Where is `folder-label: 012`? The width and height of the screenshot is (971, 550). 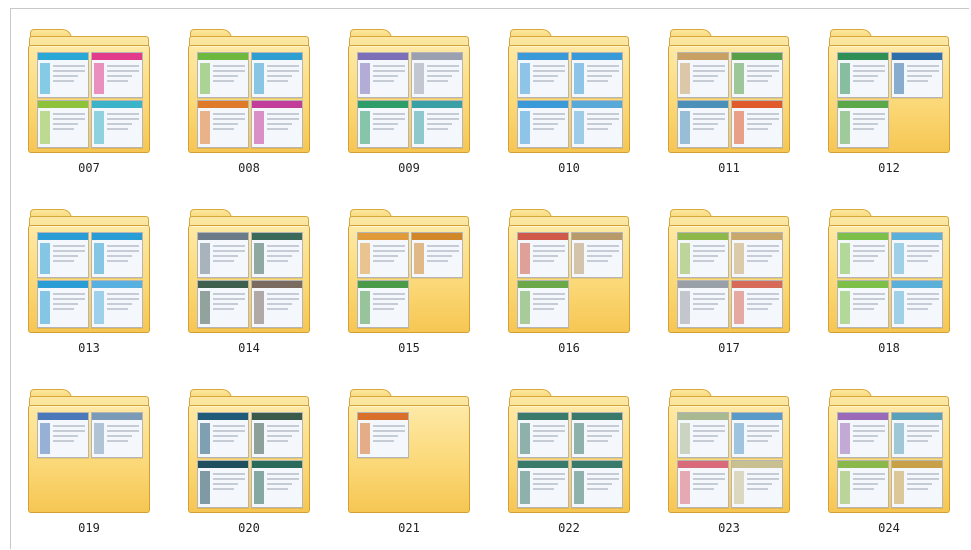
folder-label: 012 is located at coordinates (889, 168).